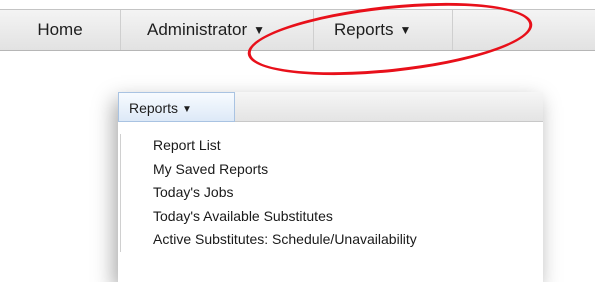  I want to click on top-navigation-bar: Home Administrator ▼ Reports ▼, so click(297, 30).